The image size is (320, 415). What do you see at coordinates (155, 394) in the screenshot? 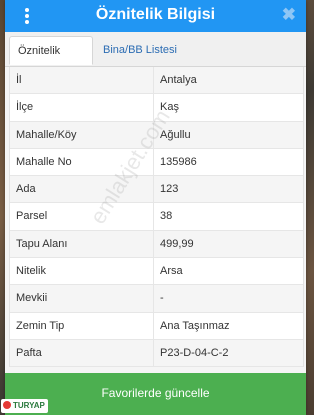
I see `update-favorites-button: Favorilerde güncelle` at bounding box center [155, 394].